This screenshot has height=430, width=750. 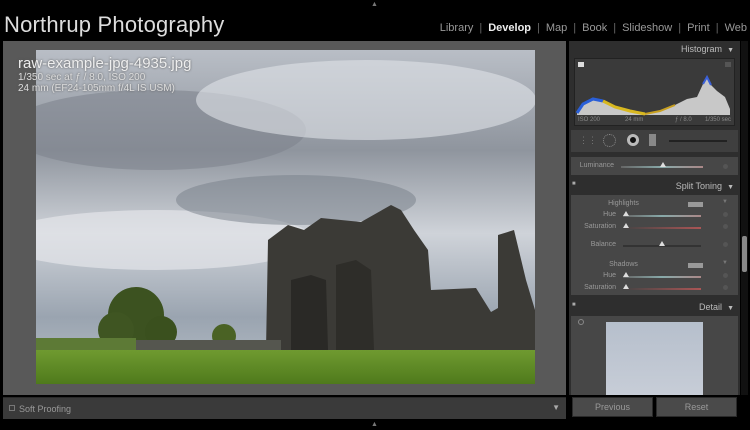 I want to click on right-panel-scrollbar, so click(x=744, y=218).